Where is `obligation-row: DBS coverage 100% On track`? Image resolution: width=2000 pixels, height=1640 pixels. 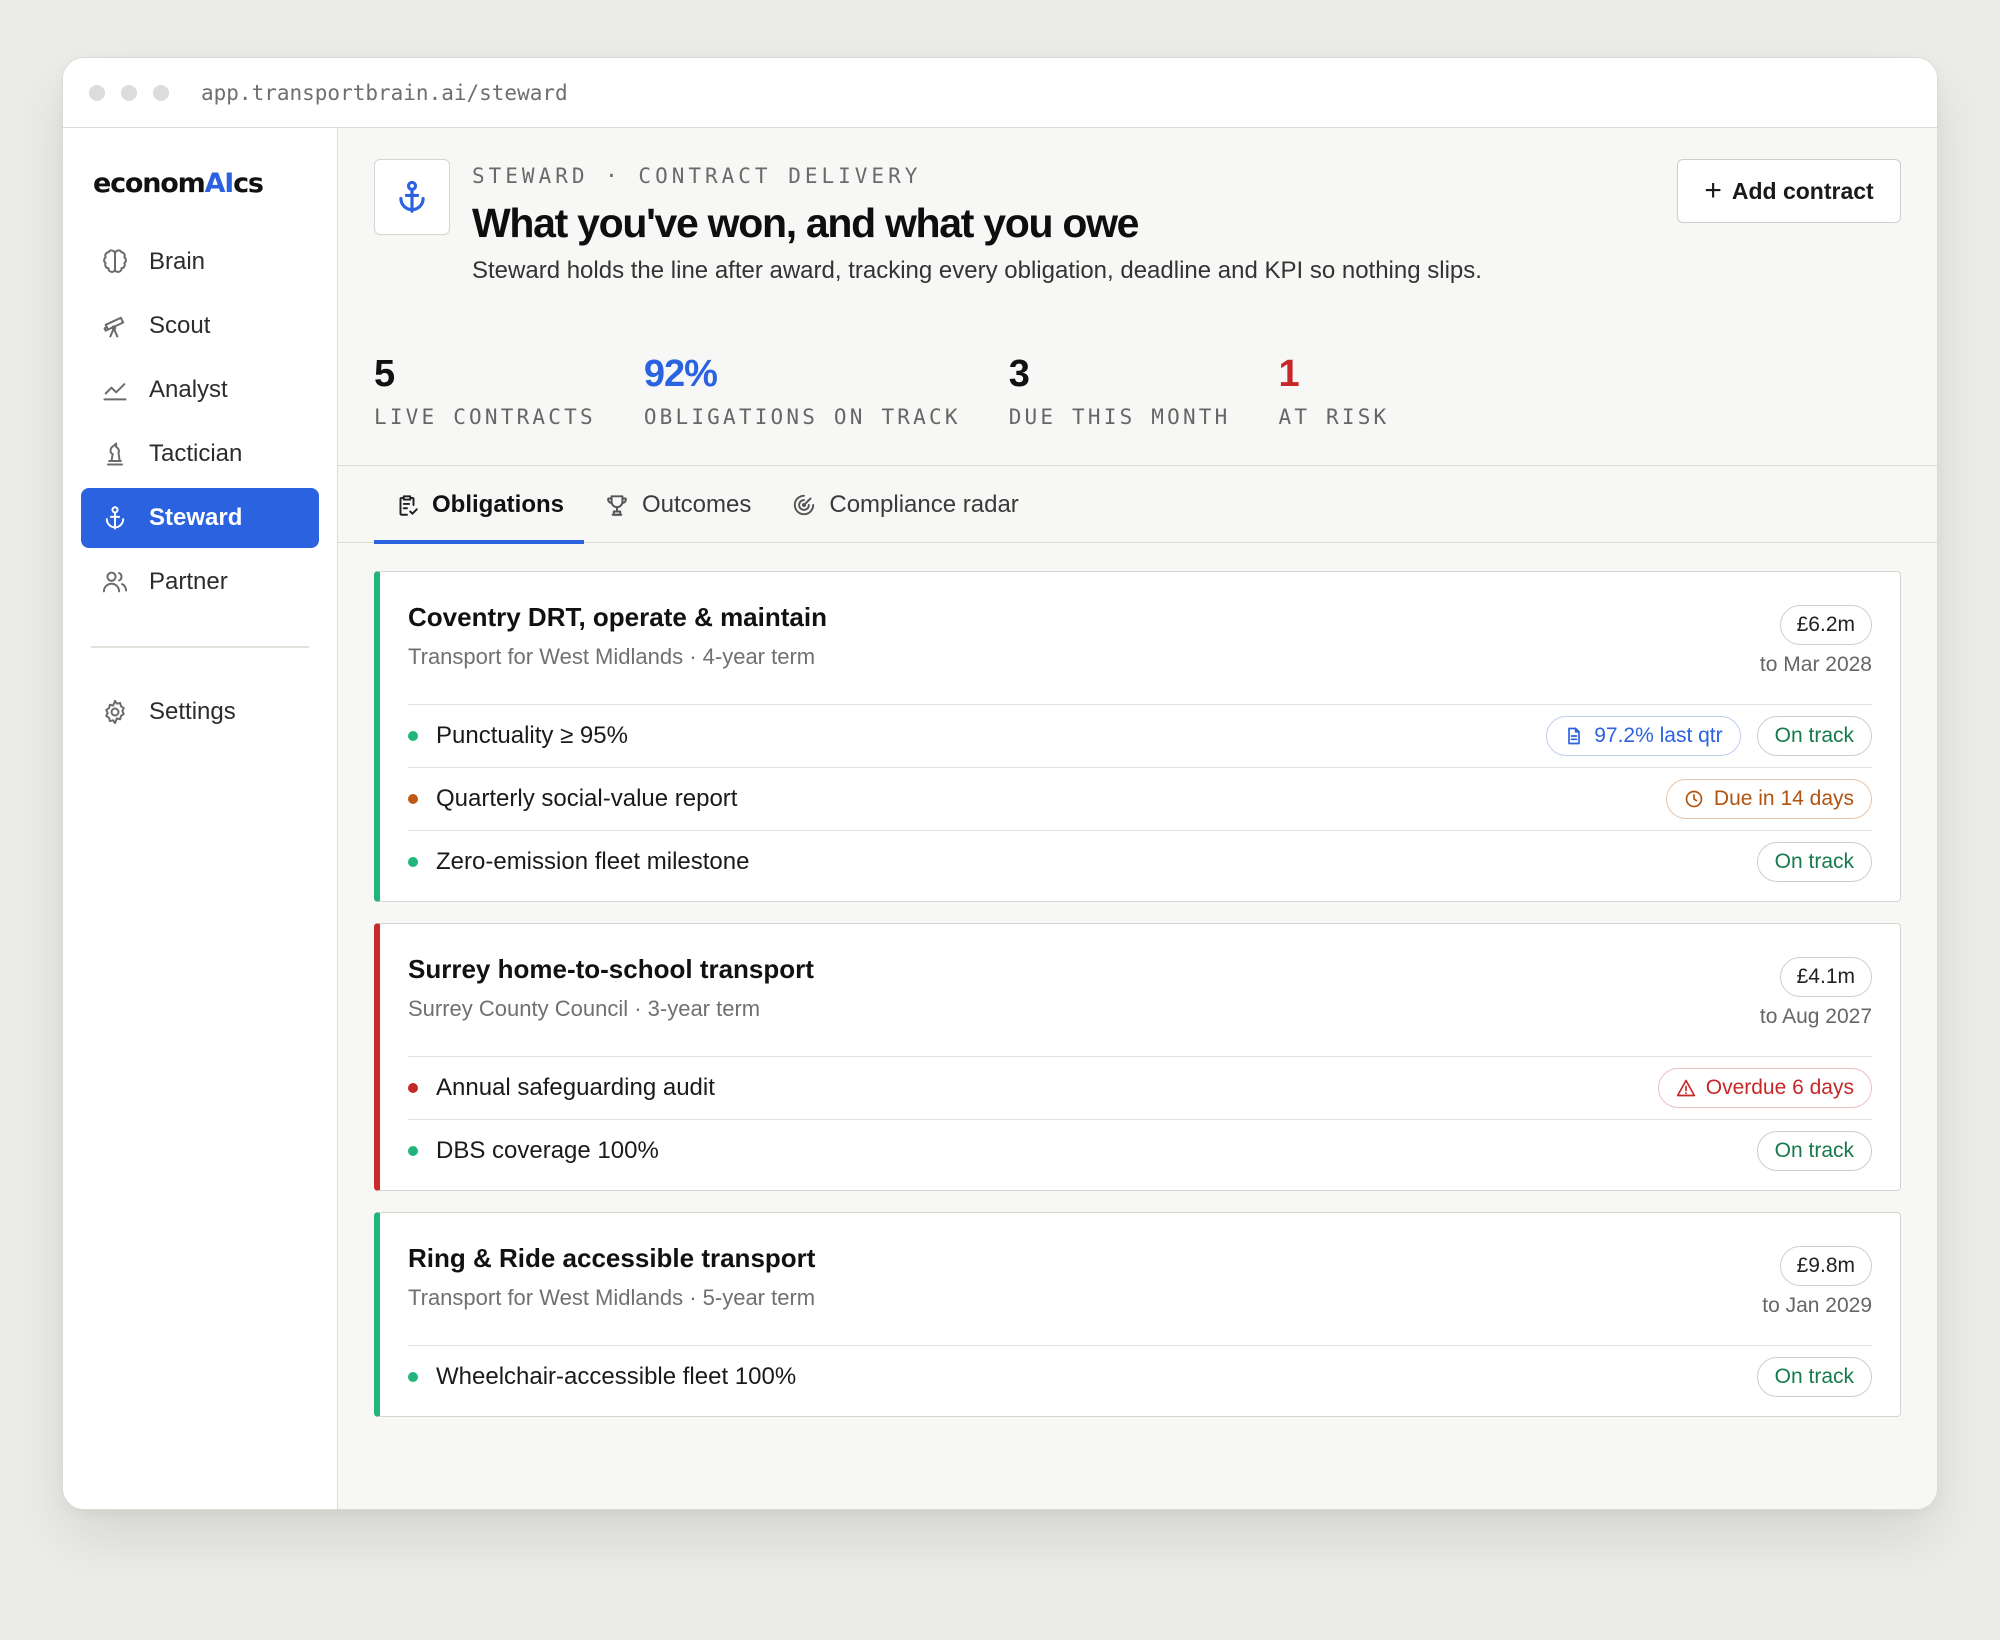
obligation-row: DBS coverage 100% On track is located at coordinates (1140, 1150).